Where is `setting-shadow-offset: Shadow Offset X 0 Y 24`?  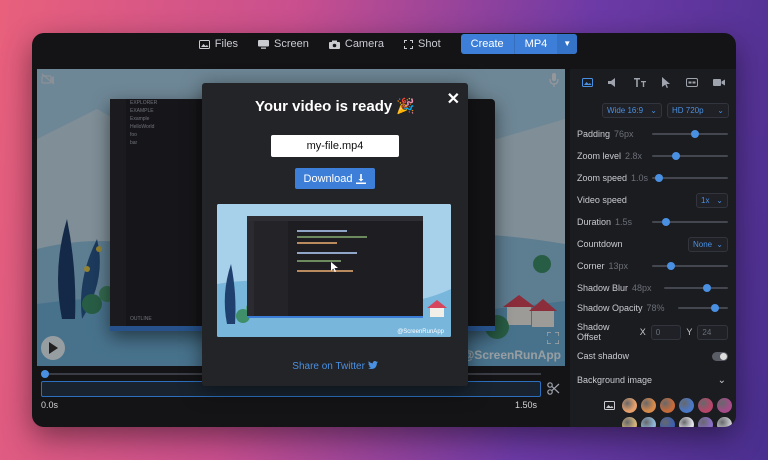
setting-shadow-offset: Shadow Offset X 0 Y 24 is located at coordinates (652, 332).